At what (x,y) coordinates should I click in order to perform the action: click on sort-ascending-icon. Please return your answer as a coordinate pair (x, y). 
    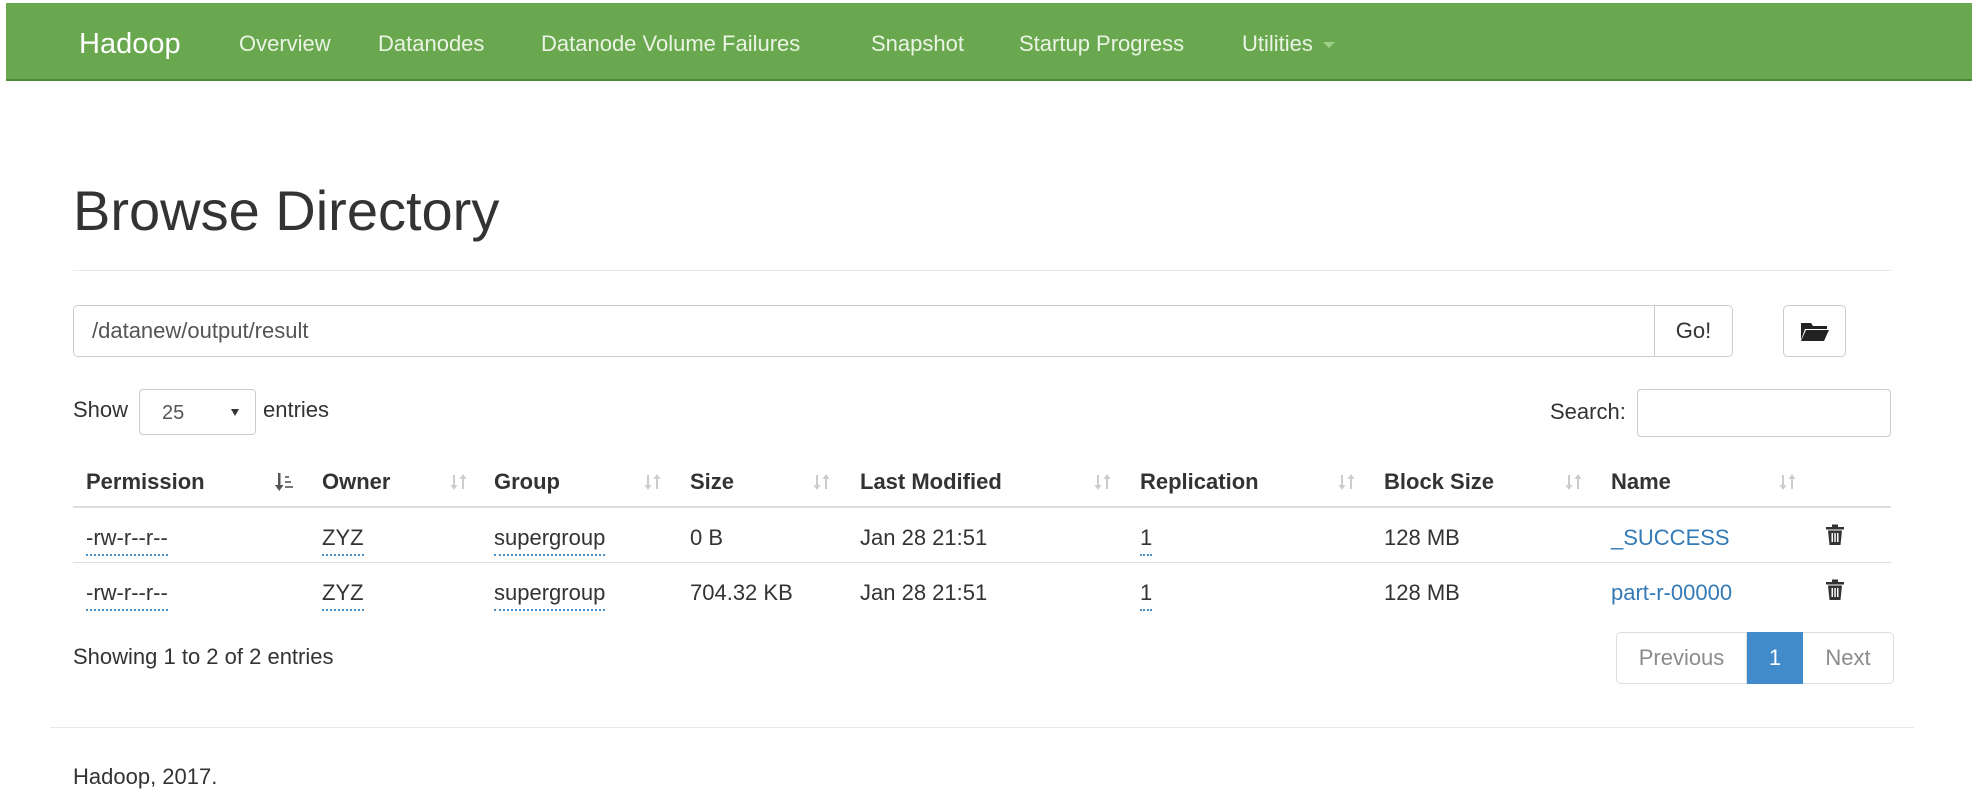
    Looking at the image, I should click on (284, 482).